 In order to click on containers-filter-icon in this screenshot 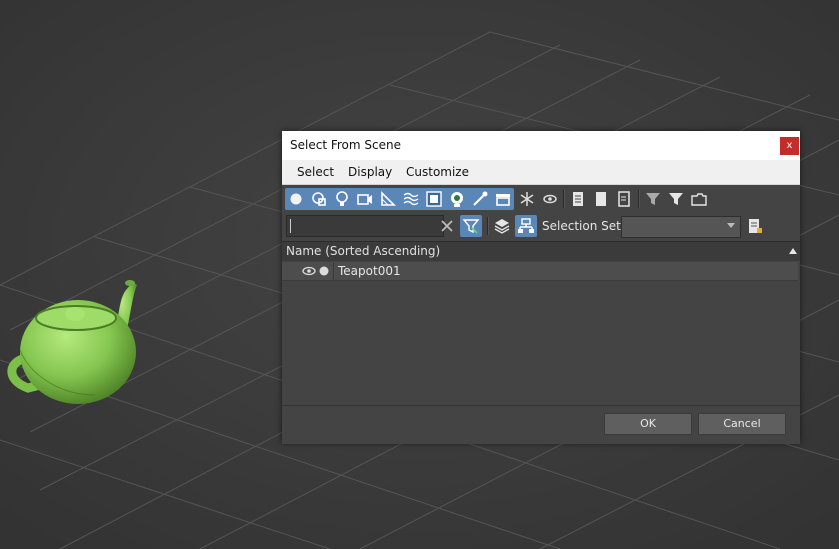, I will do `click(503, 200)`.